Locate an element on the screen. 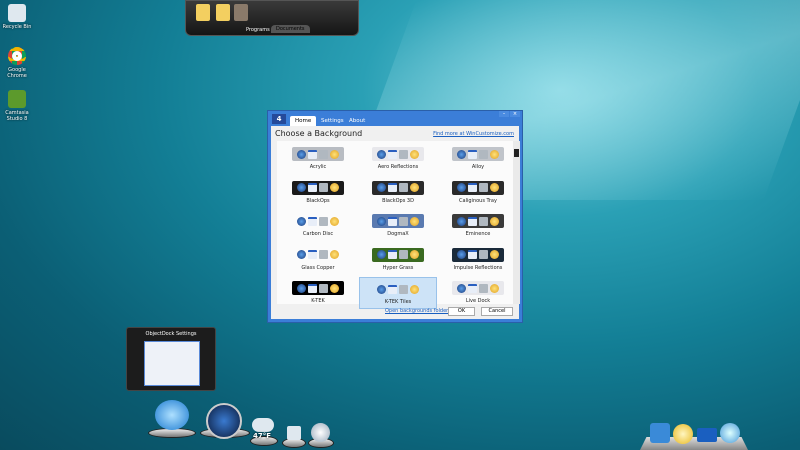 This screenshot has width=800, height=450. objectdock-logo: 4 is located at coordinates (279, 119).